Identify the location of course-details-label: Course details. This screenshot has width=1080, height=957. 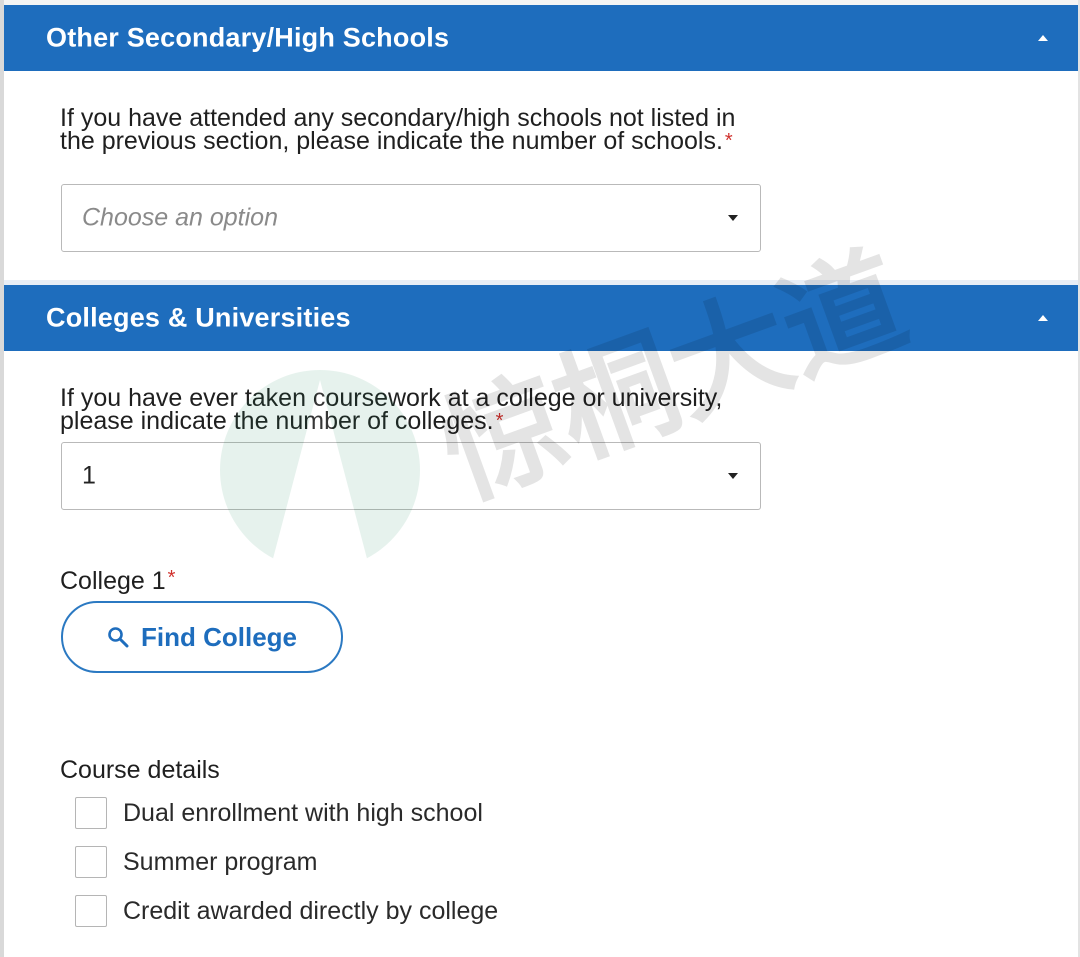
(140, 770).